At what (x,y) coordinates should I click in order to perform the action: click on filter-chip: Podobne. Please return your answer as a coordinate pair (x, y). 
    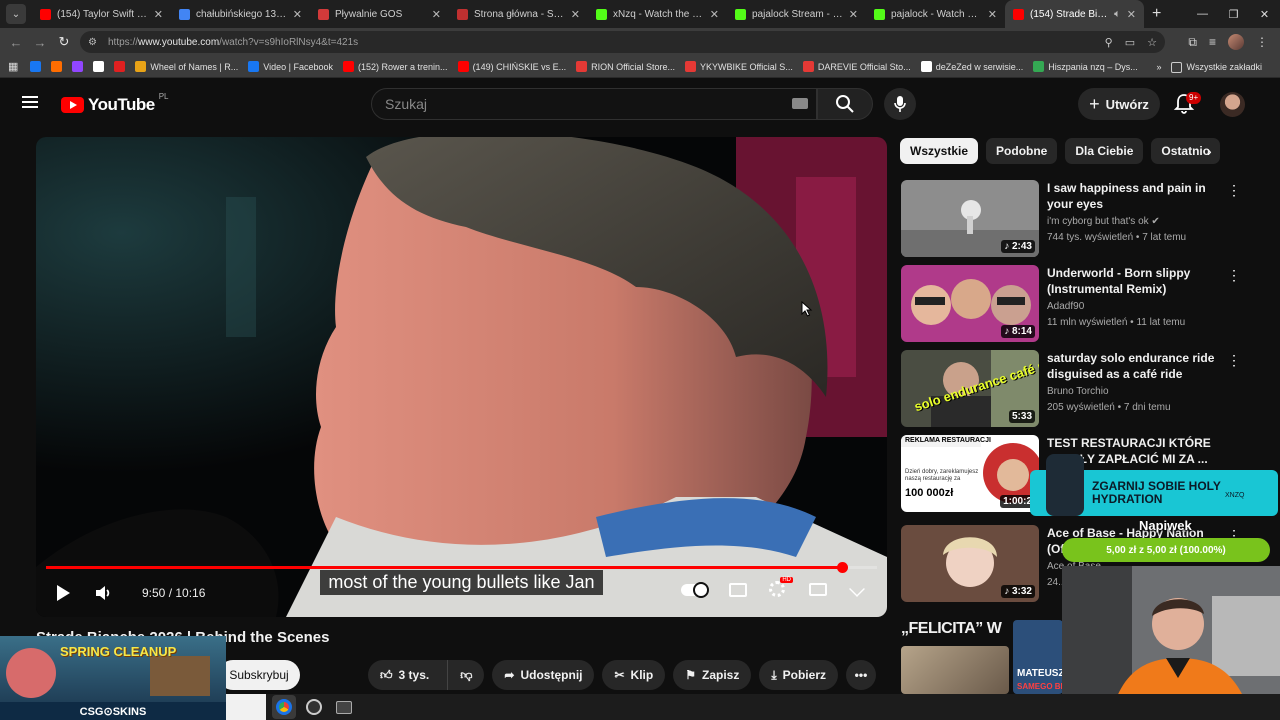
    Looking at the image, I should click on (1022, 151).